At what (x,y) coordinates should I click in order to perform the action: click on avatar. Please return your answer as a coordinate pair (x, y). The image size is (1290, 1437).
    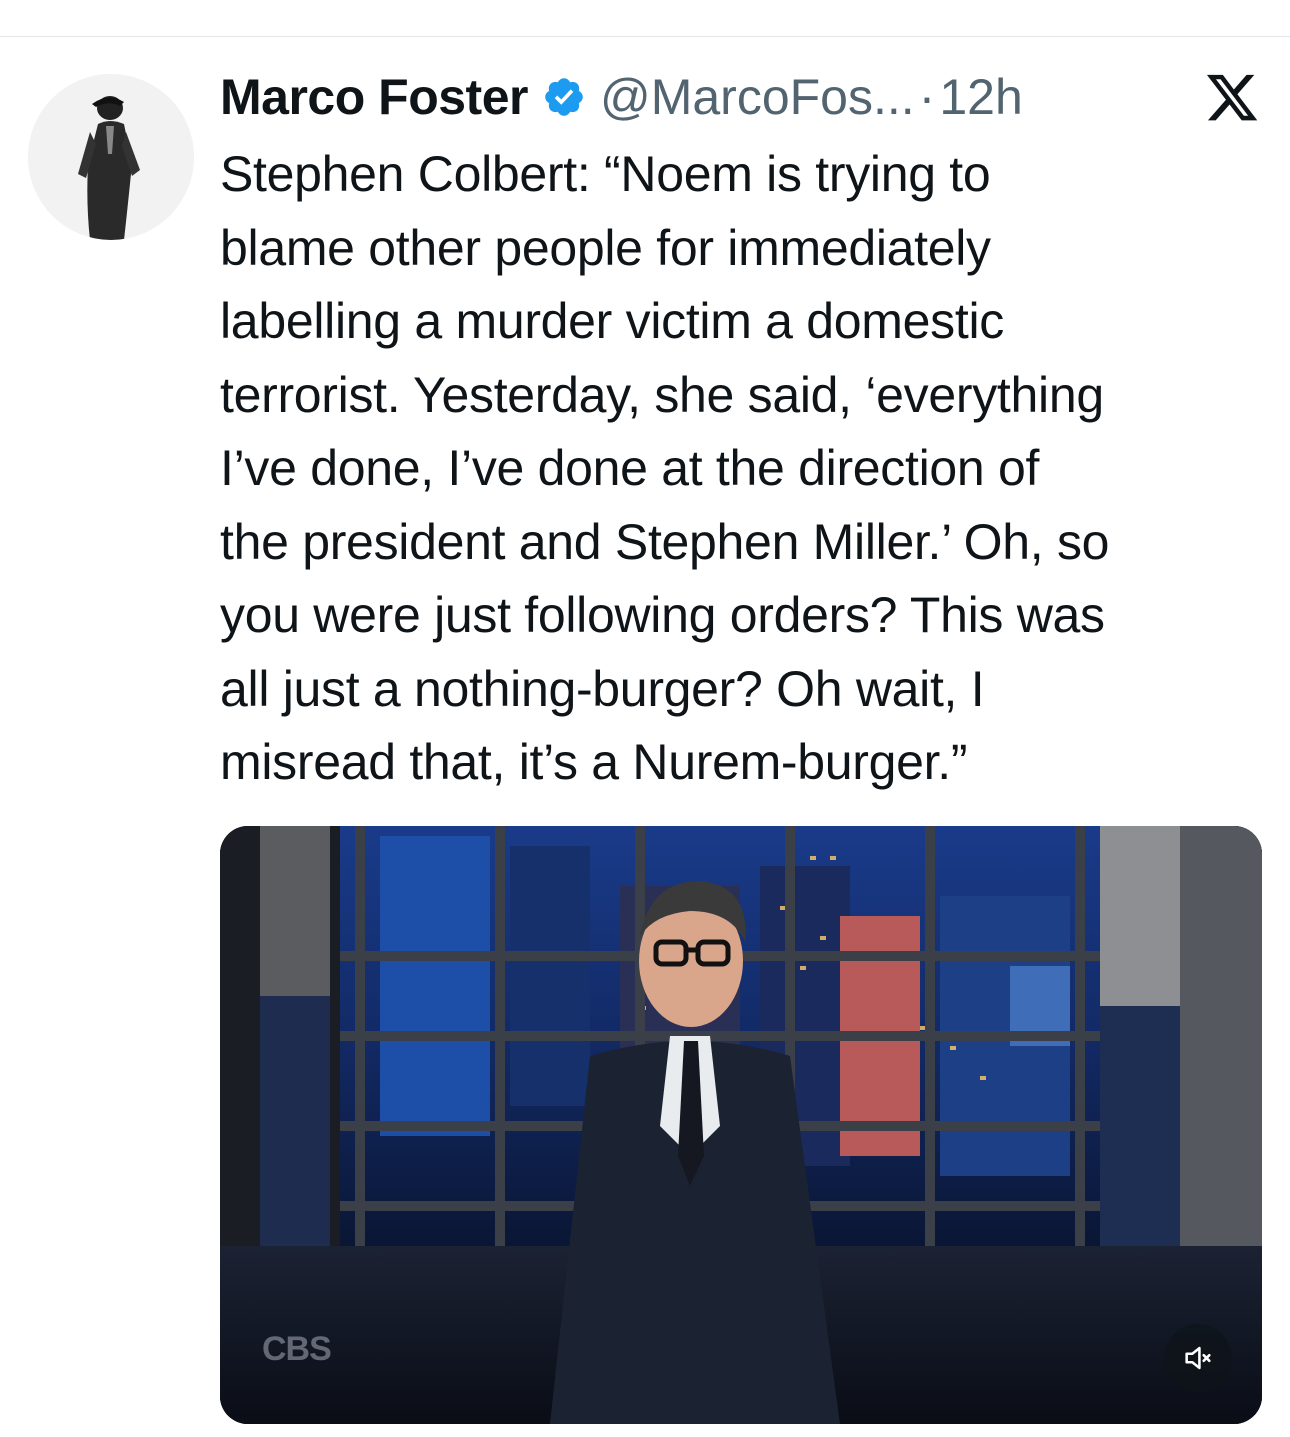
    Looking at the image, I should click on (111, 157).